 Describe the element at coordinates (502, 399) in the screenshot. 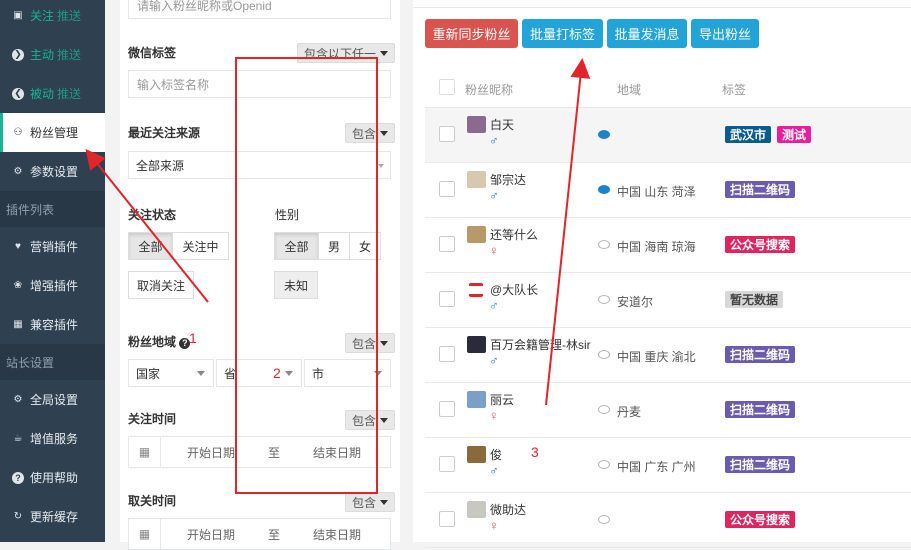

I see `fan-nickname: 丽云` at that location.